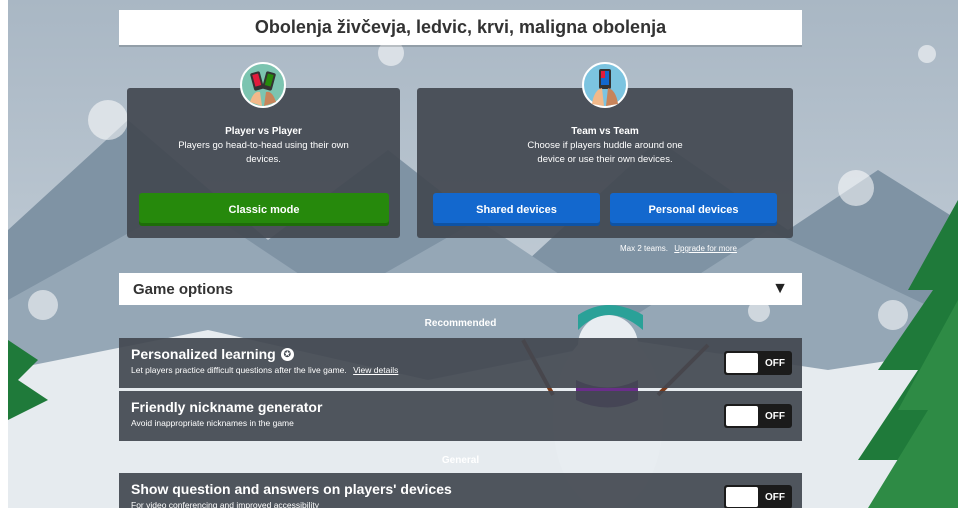 The image size is (958, 508). What do you see at coordinates (287, 354) in the screenshot?
I see `star-badge-icon: ✪` at bounding box center [287, 354].